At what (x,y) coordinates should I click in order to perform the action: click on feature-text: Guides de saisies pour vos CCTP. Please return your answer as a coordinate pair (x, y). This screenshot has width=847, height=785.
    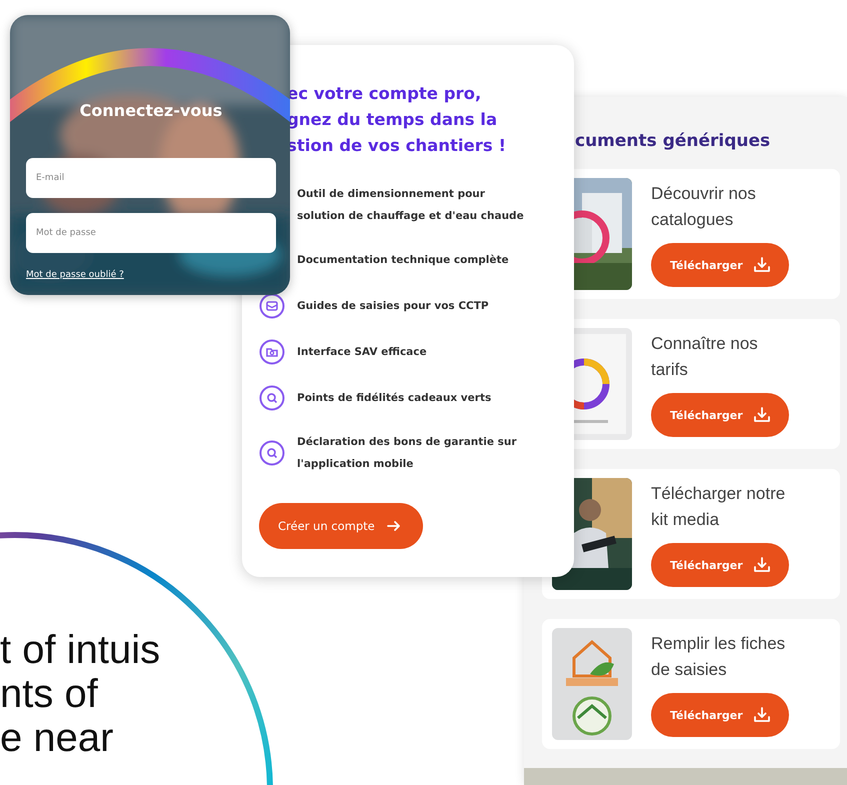
    Looking at the image, I should click on (393, 306).